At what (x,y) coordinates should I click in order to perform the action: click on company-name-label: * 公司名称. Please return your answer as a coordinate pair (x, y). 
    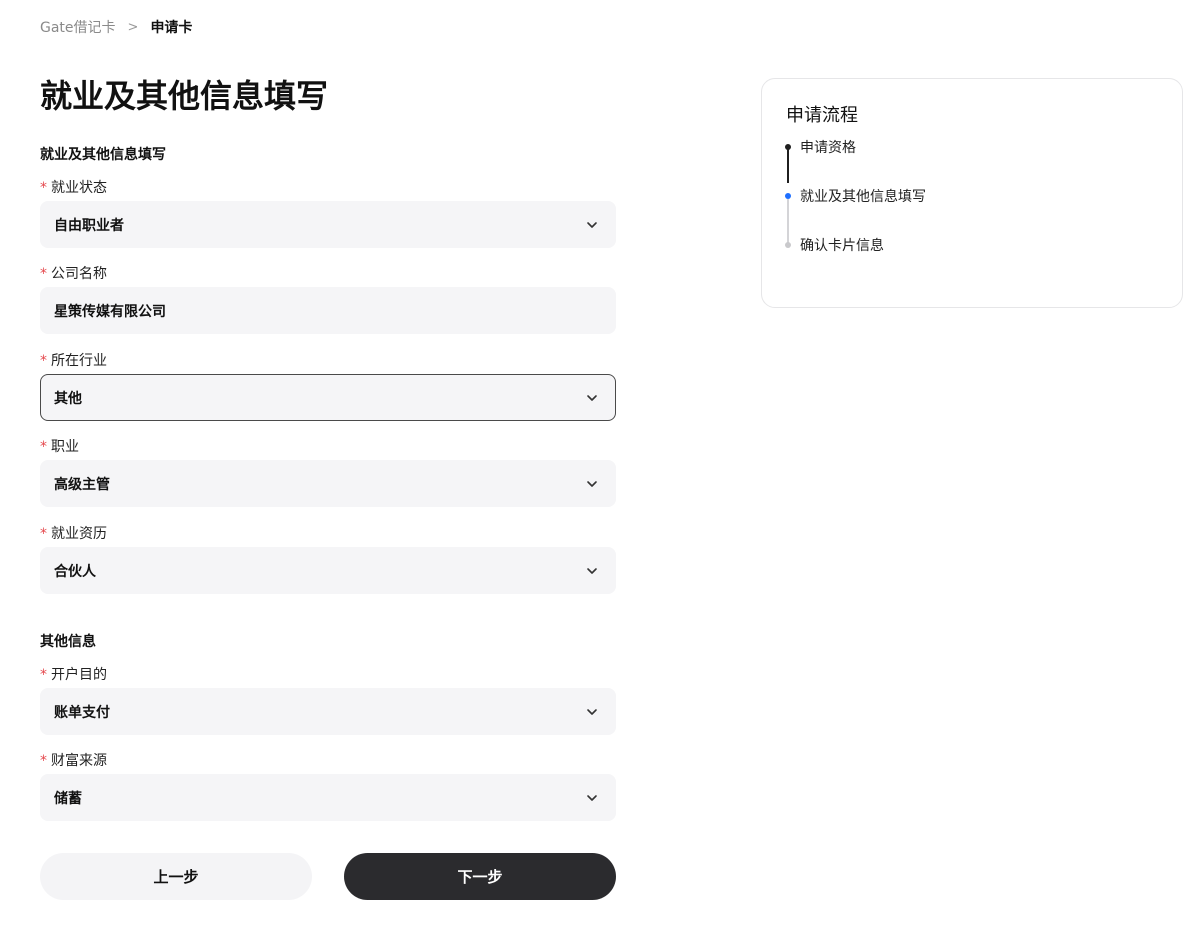
    Looking at the image, I should click on (73, 274).